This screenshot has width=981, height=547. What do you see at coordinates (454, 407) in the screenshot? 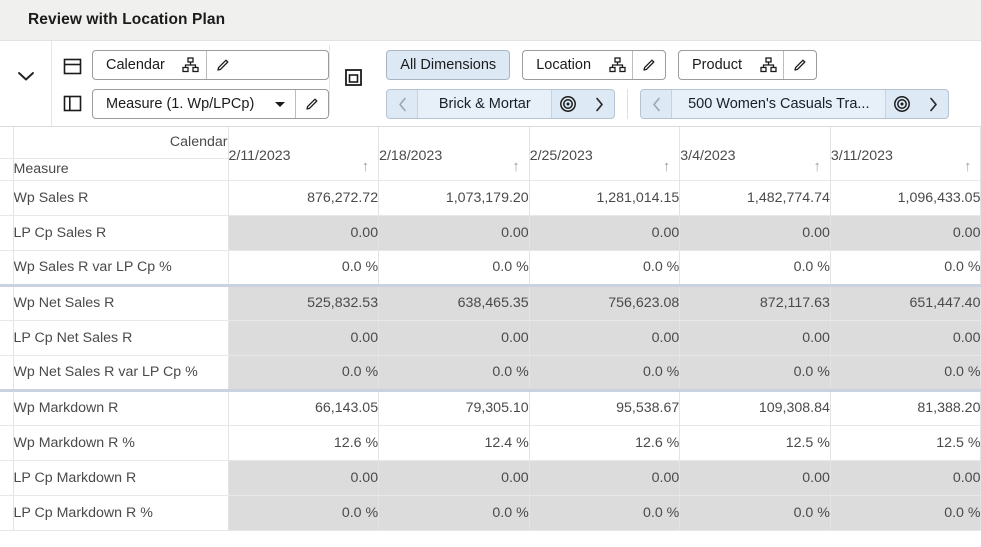
I see `table-cell: 79,305.10` at bounding box center [454, 407].